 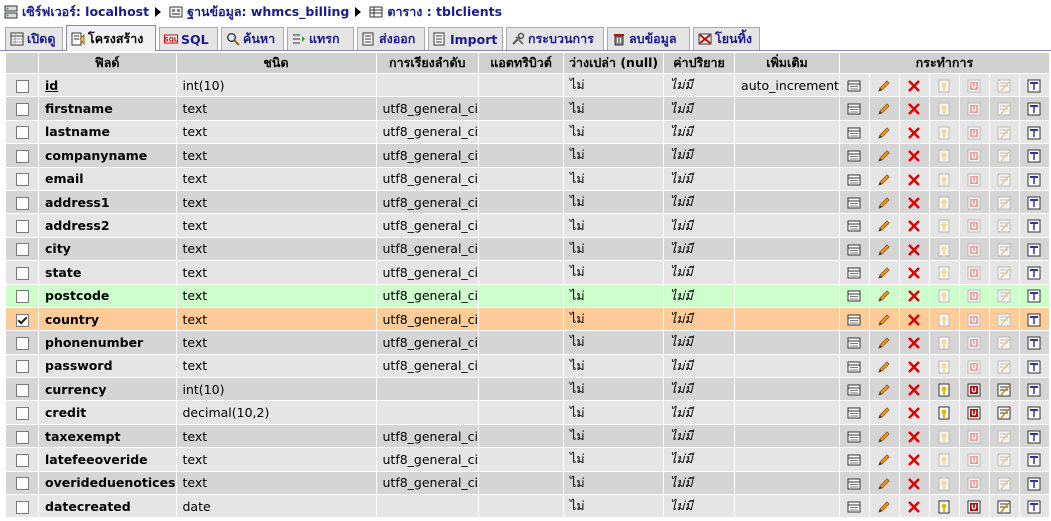 What do you see at coordinates (527, 108) in the screenshot?
I see `table-row: firstname text utf8_general_ci ไม่ ไม่มี U` at bounding box center [527, 108].